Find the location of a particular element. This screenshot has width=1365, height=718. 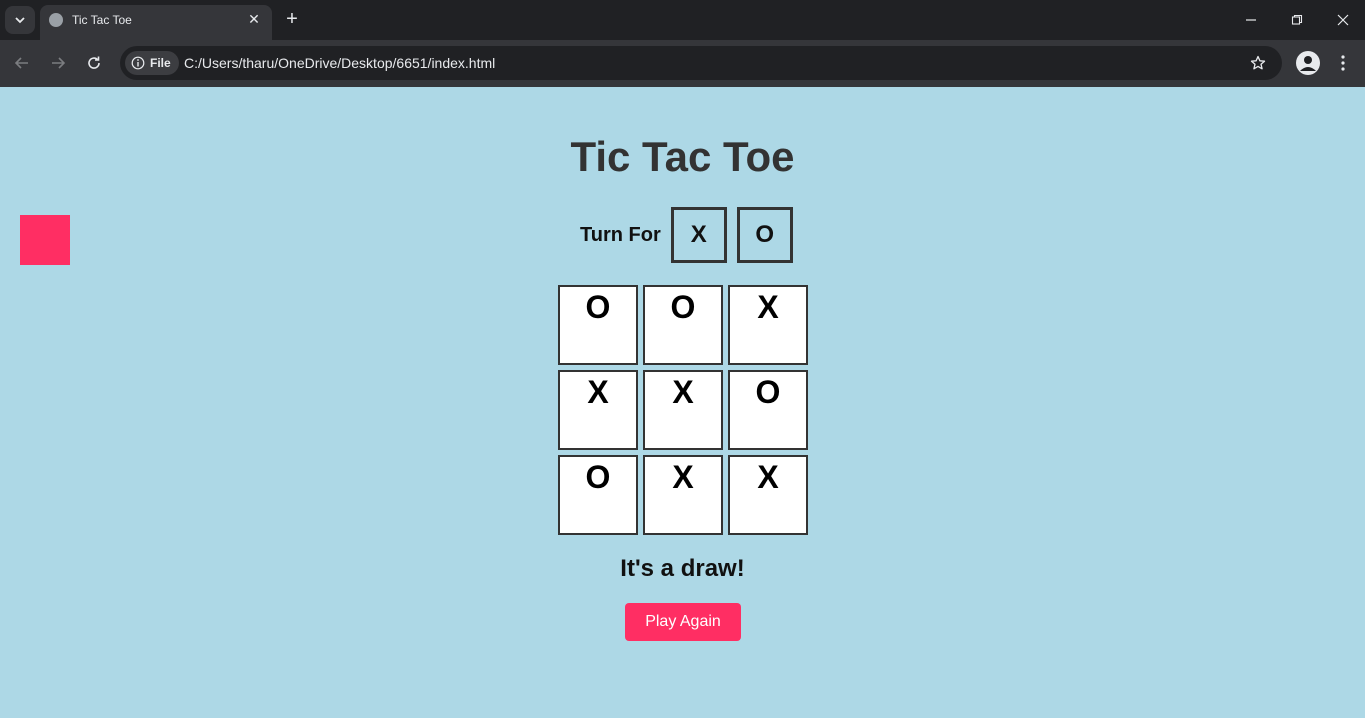

play-again-button: Play Again is located at coordinates (683, 622).